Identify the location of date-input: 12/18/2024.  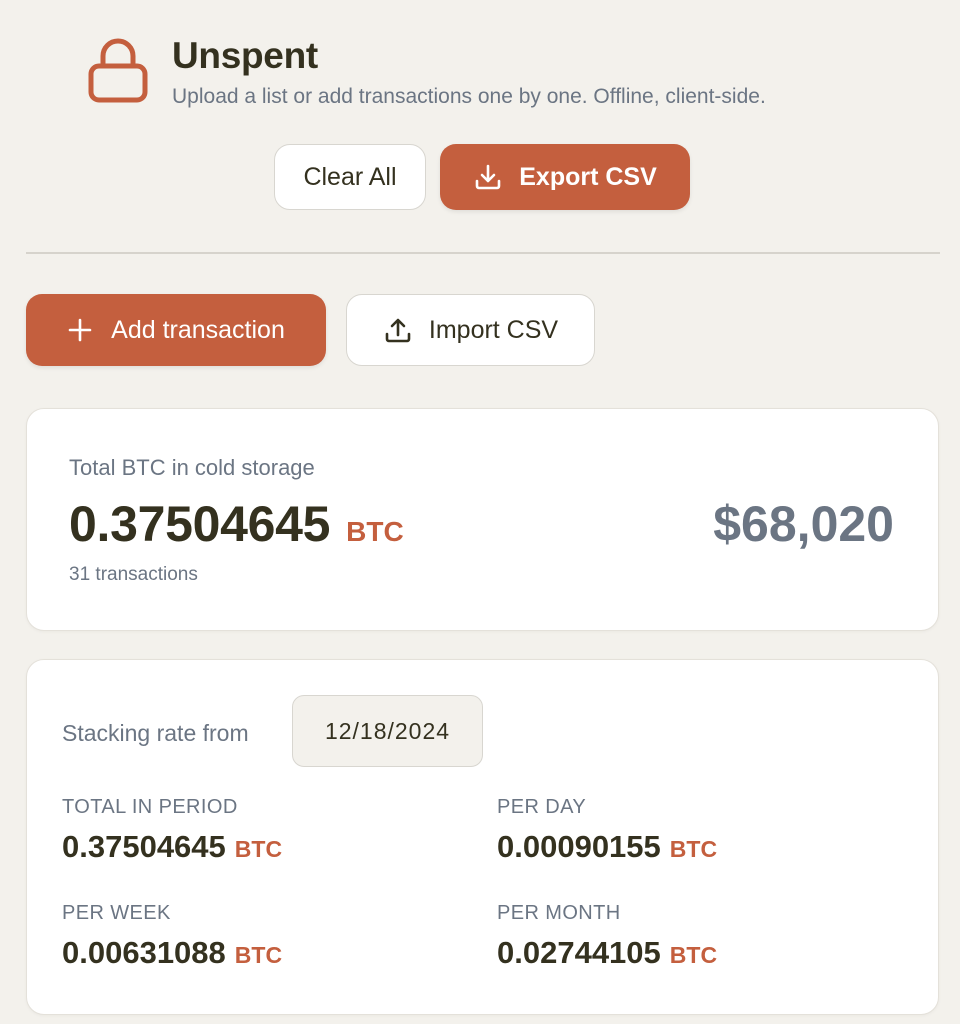
(387, 731).